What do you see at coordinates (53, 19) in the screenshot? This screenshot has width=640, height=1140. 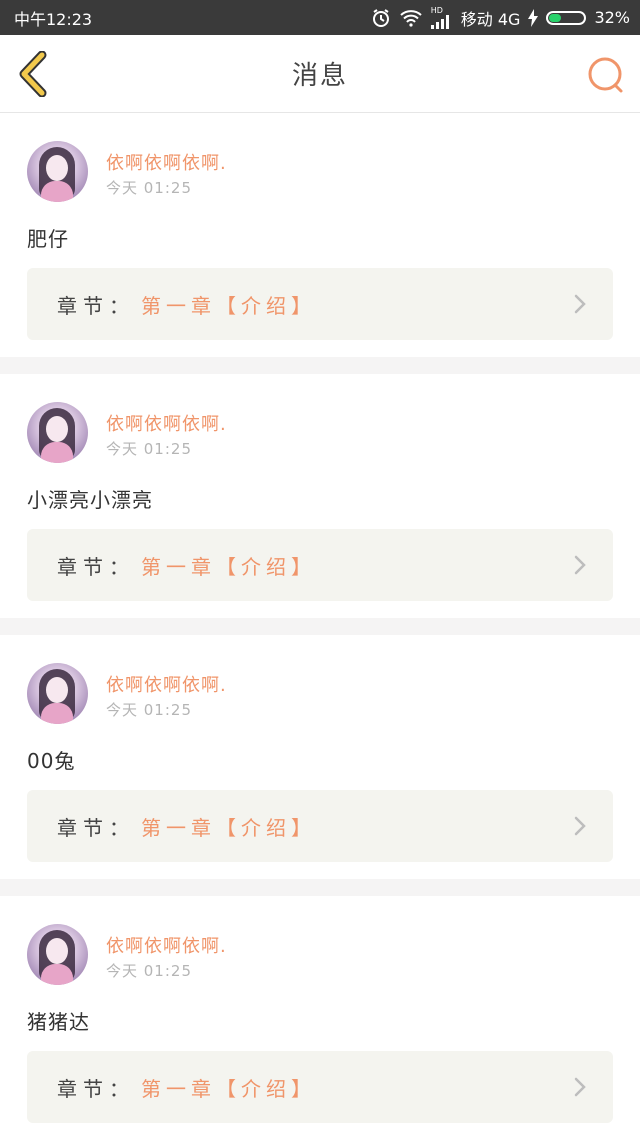 I see `status-time: 中午12:23` at bounding box center [53, 19].